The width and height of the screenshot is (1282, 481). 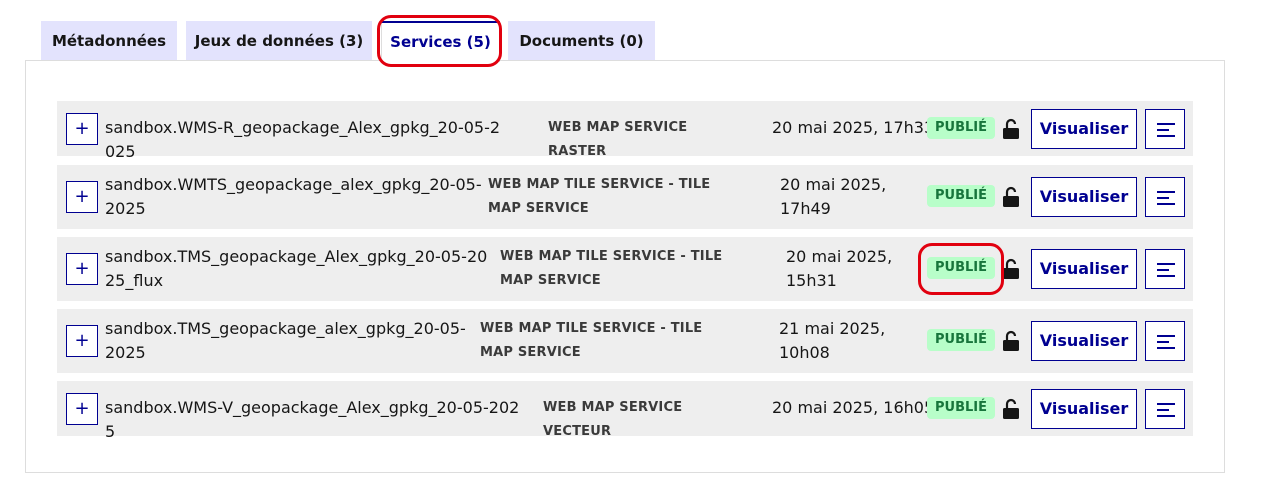 What do you see at coordinates (613, 419) in the screenshot?
I see `service-type: WEB MAP SERVICE VECTEUR` at bounding box center [613, 419].